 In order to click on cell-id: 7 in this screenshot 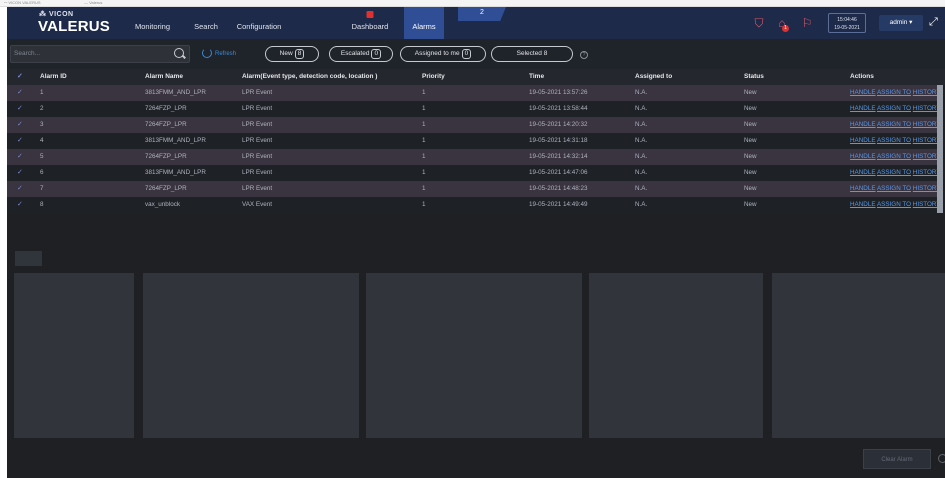, I will do `click(42, 188)`.